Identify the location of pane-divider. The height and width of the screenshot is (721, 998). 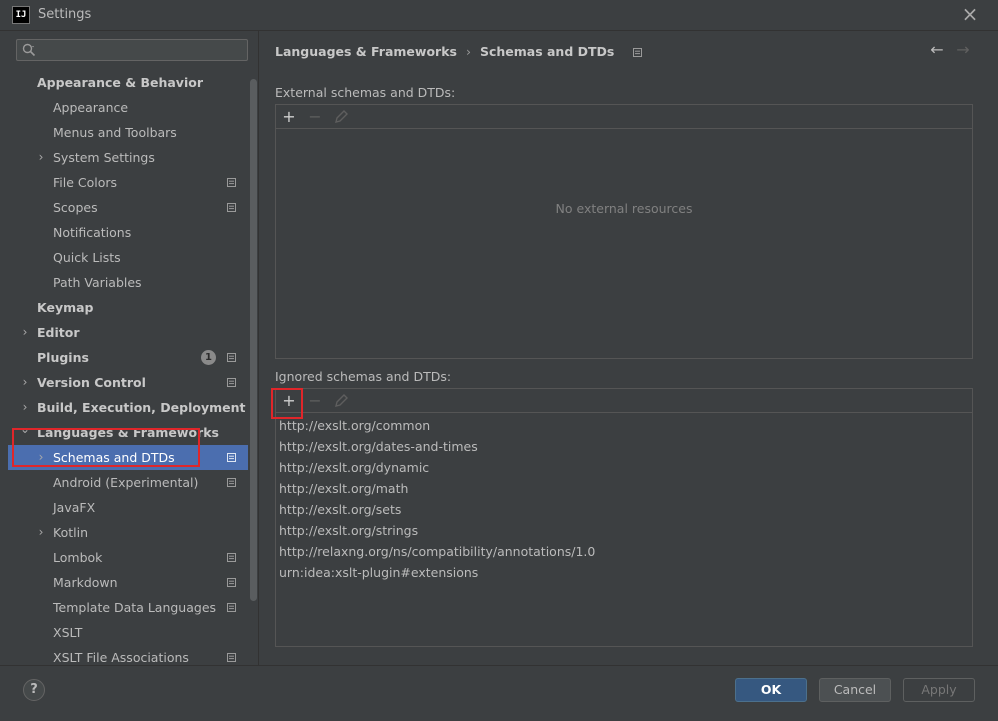
(258, 348).